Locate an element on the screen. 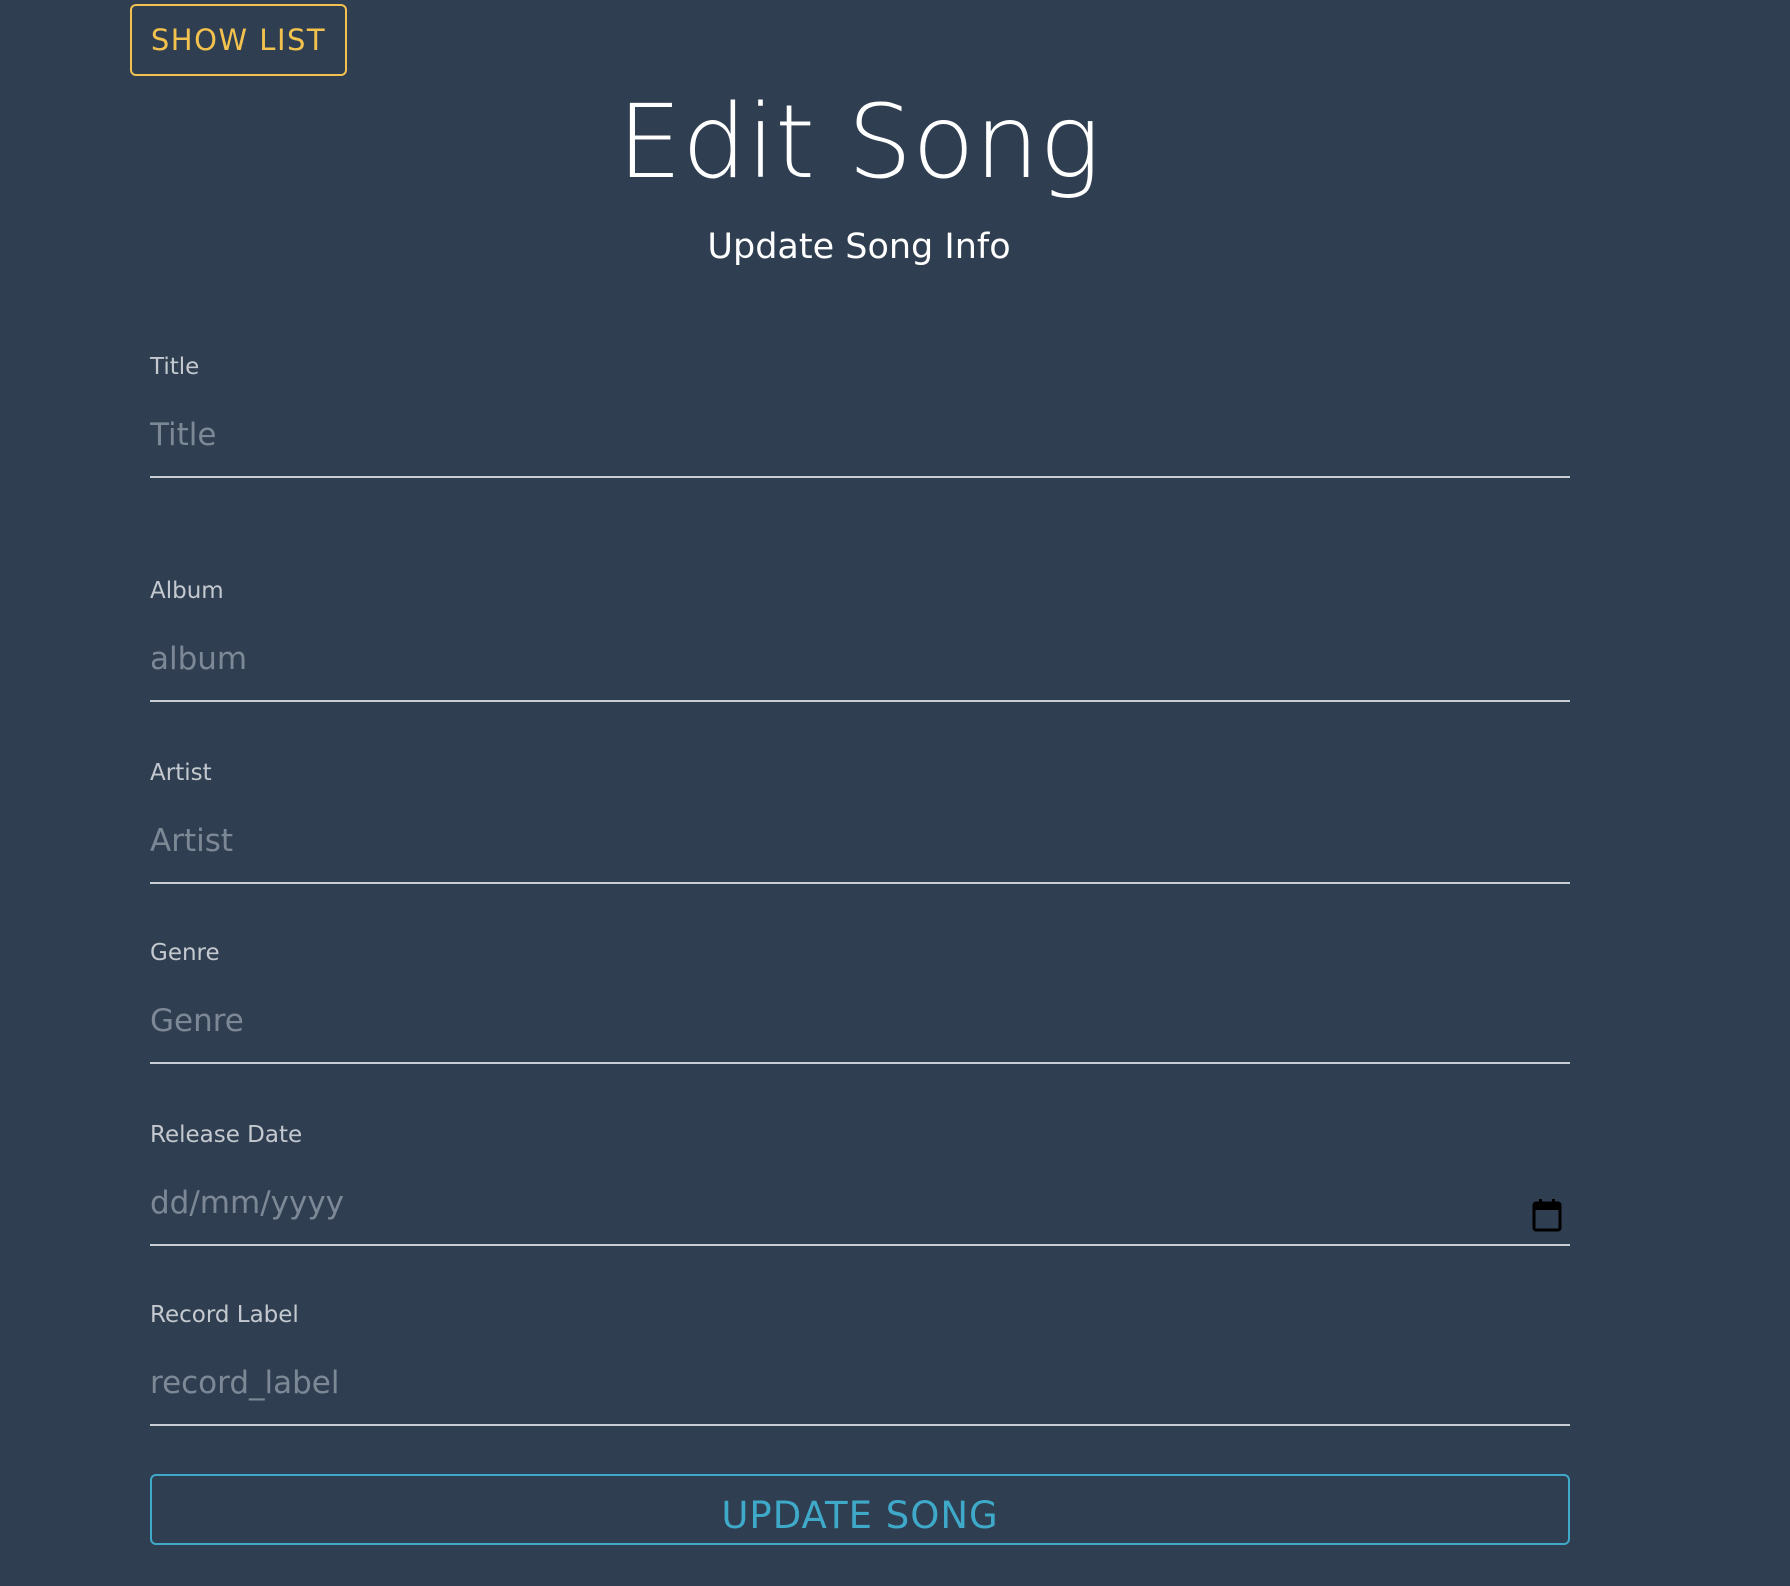  title-label: Title is located at coordinates (175, 367).